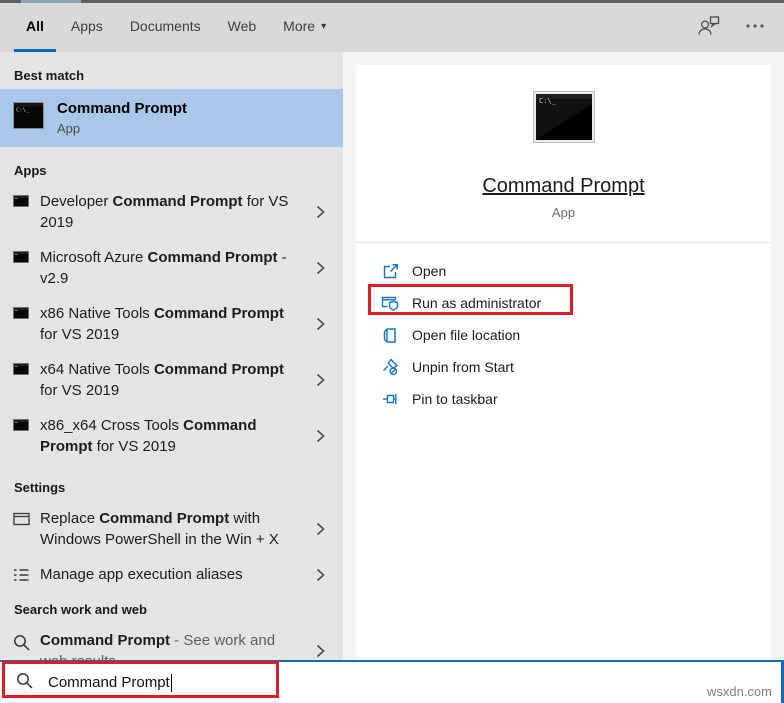 This screenshot has width=784, height=703. I want to click on best-match-result-command-prompt: C:\_ Command Prompt App, so click(171, 118).